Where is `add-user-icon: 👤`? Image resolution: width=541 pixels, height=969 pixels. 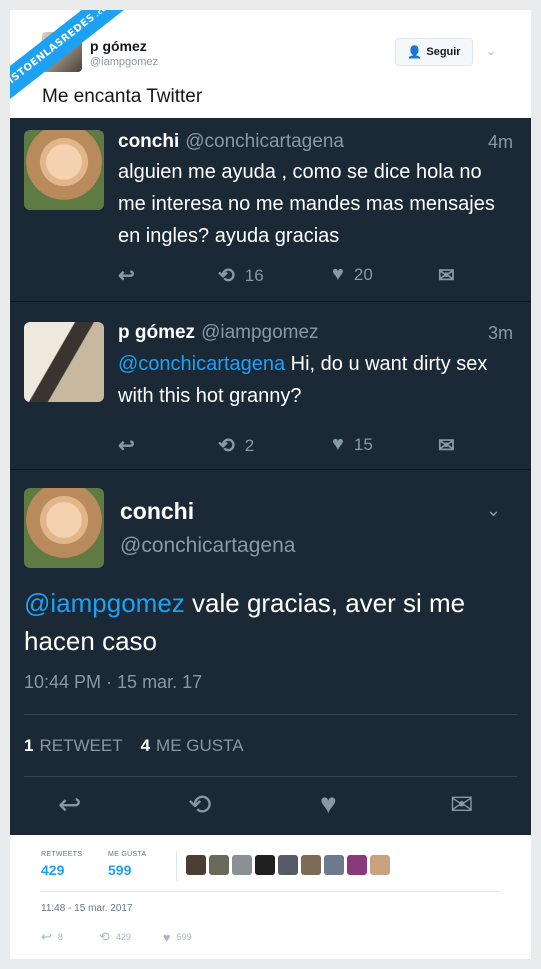 add-user-icon: 👤 is located at coordinates (415, 52).